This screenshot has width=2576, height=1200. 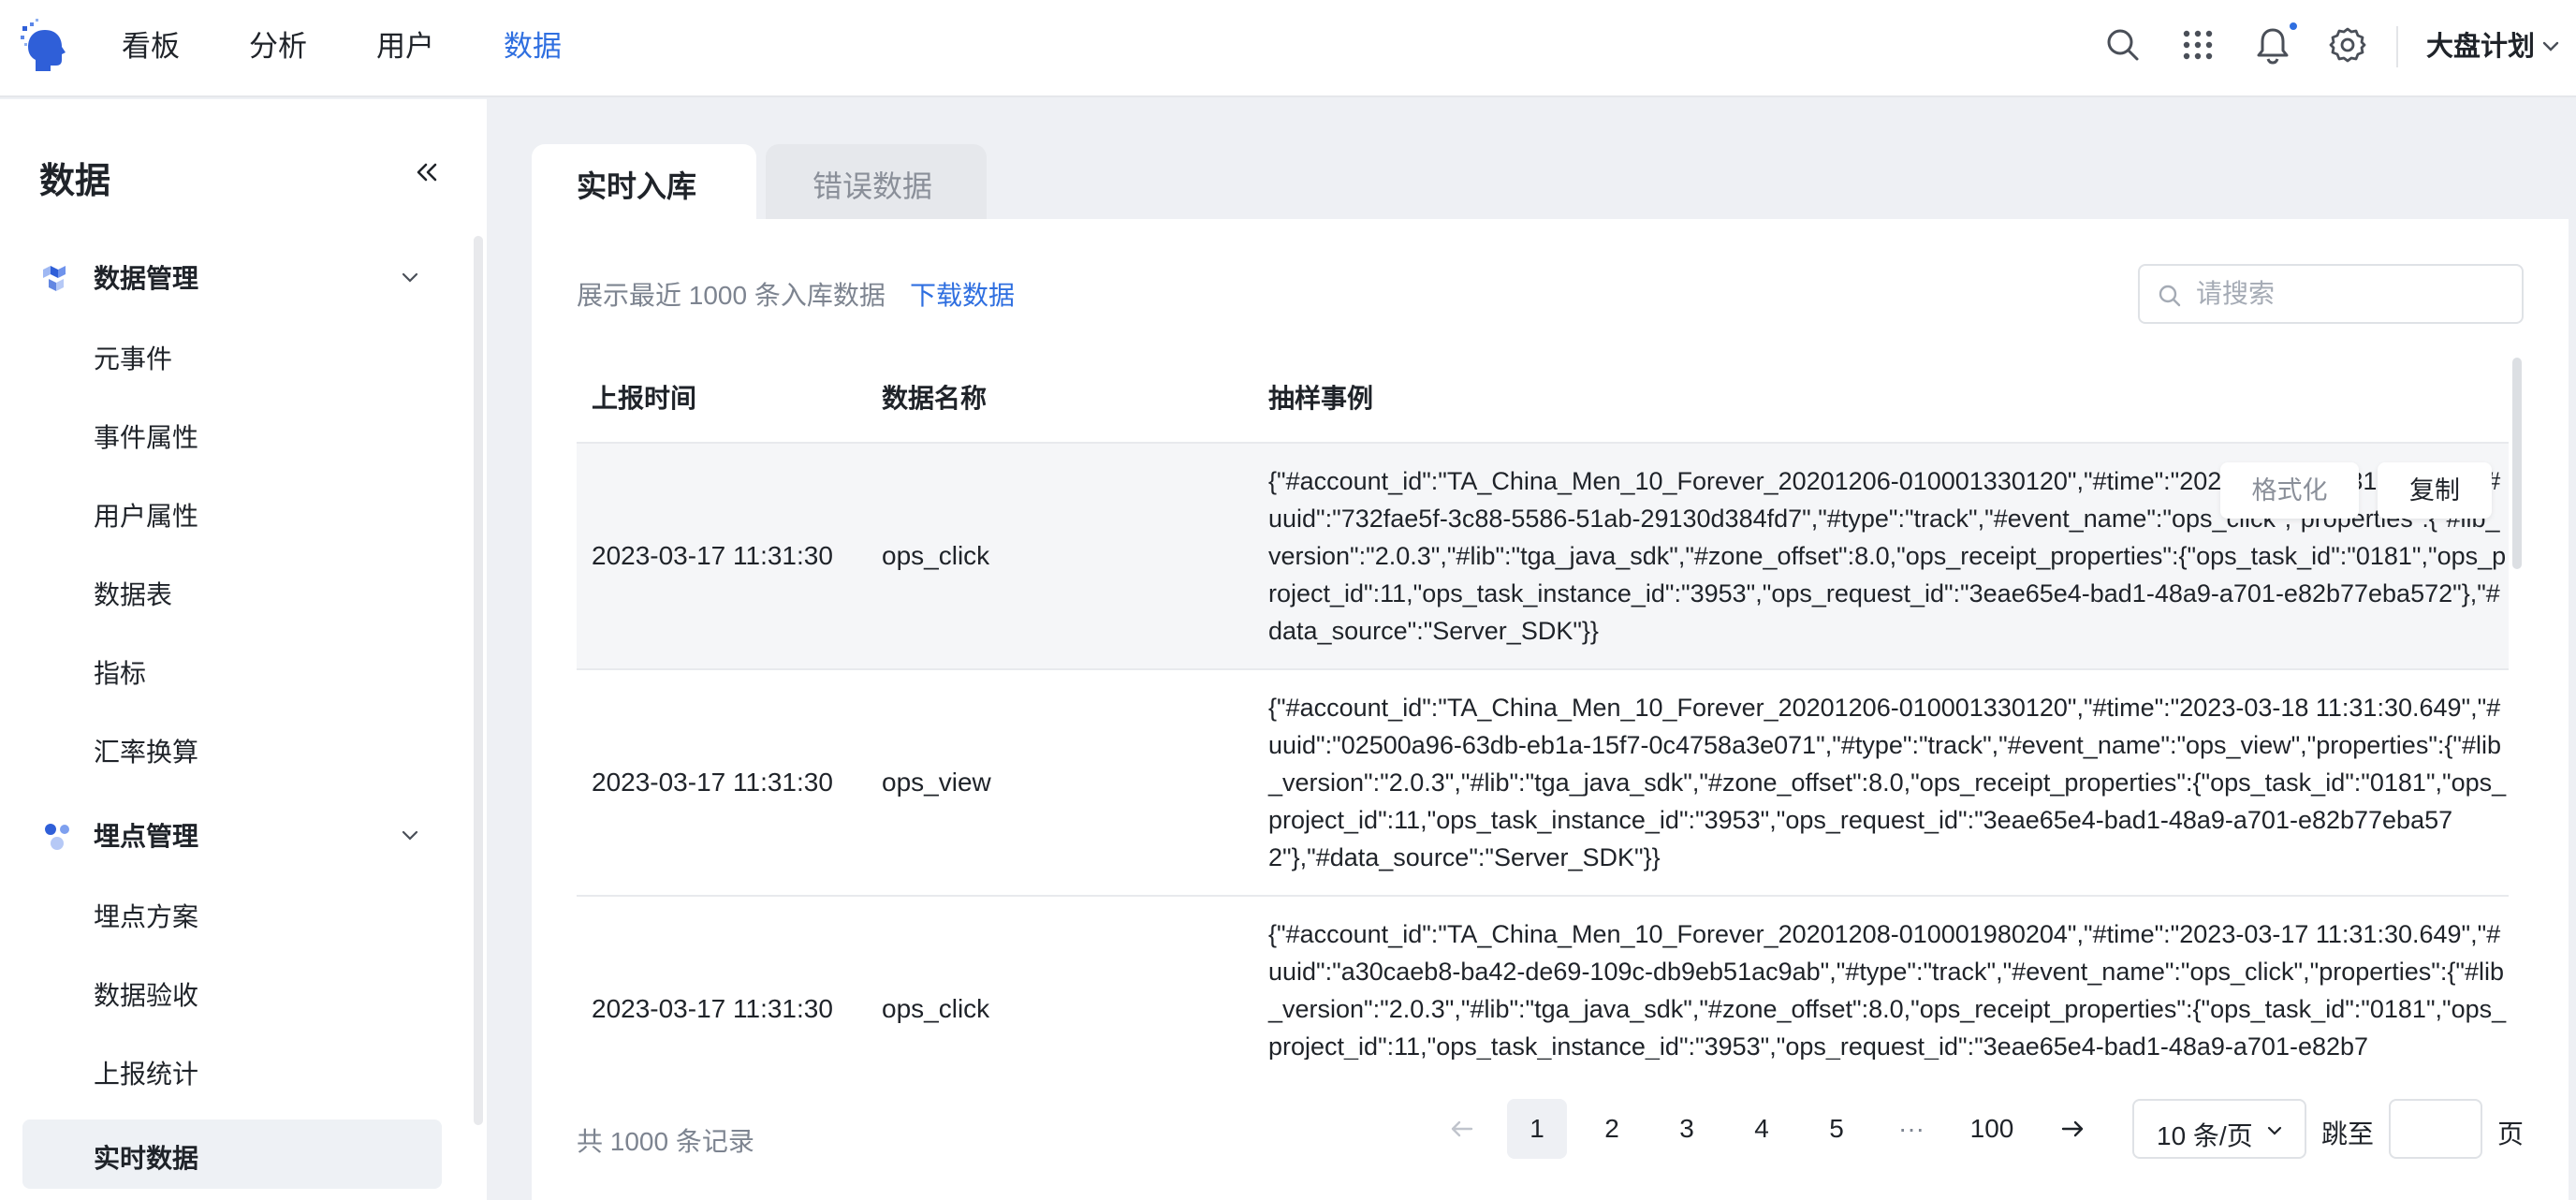 I want to click on collapse-sidebar-icon, so click(x=427, y=172).